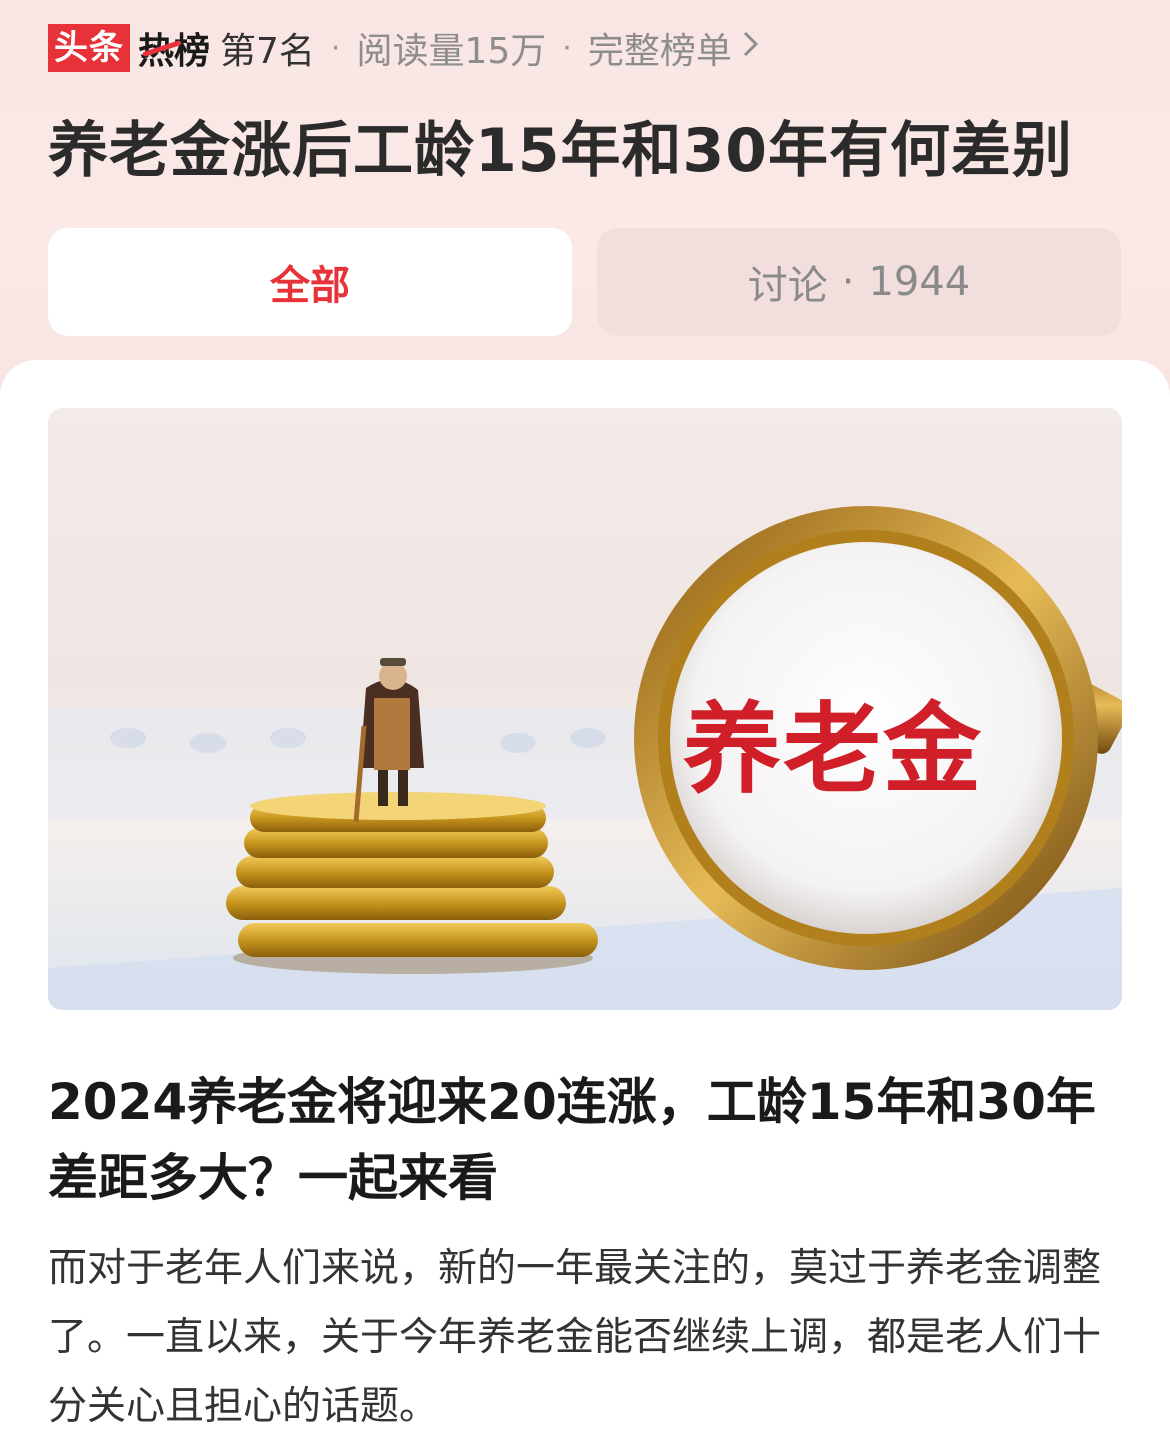  I want to click on pension-text-in-lens: 养老金, so click(833, 749).